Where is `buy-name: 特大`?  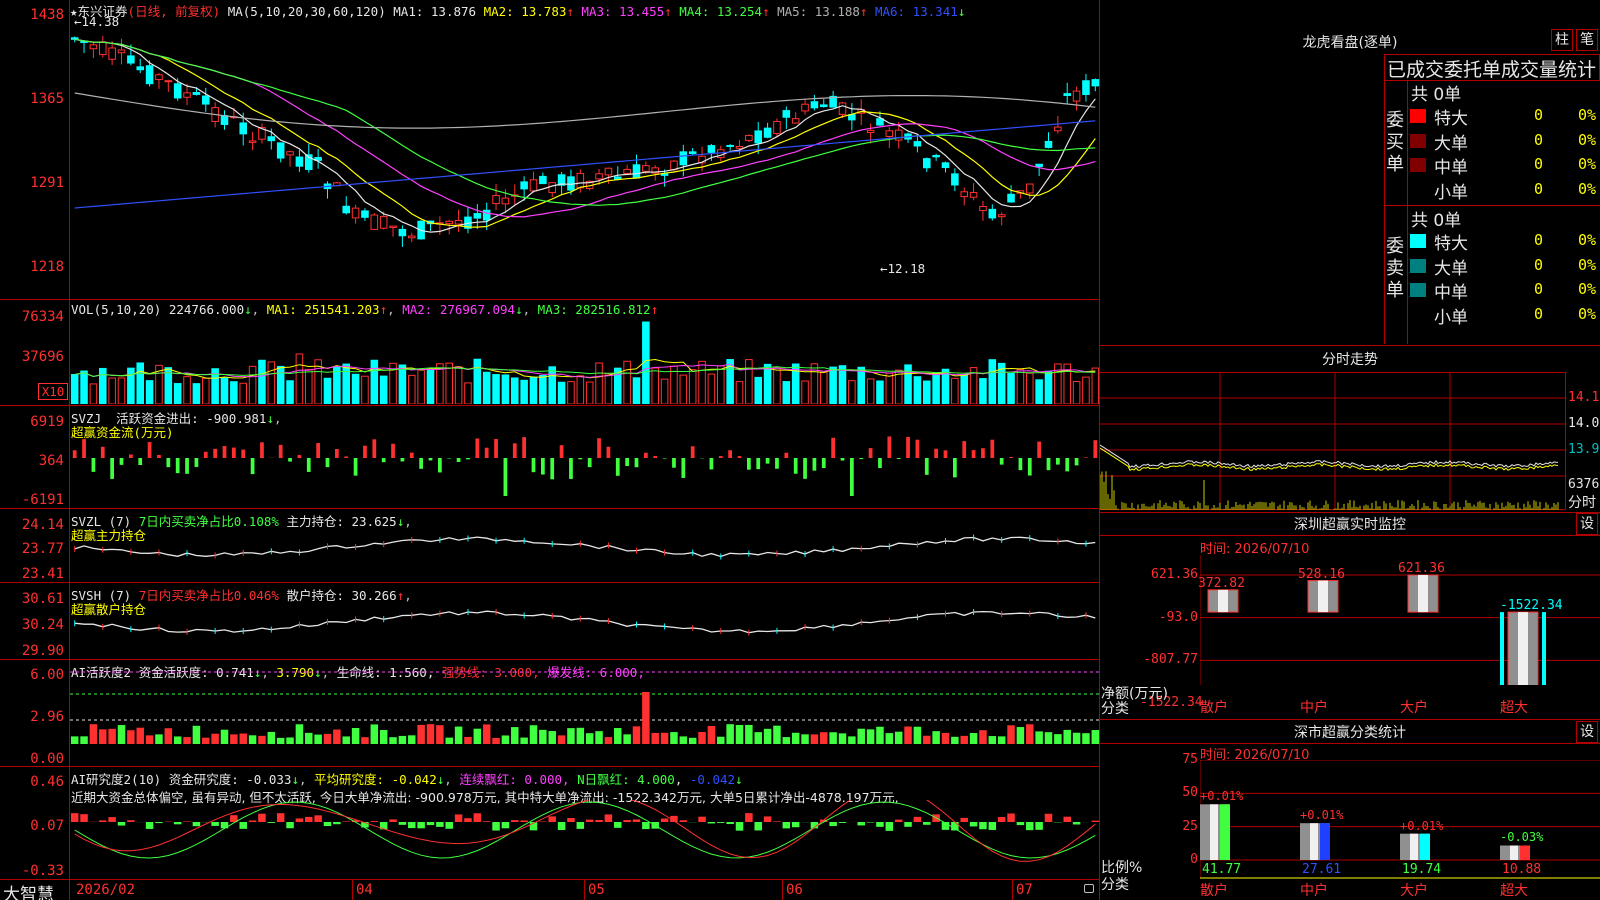 buy-name: 特大 is located at coordinates (1451, 119).